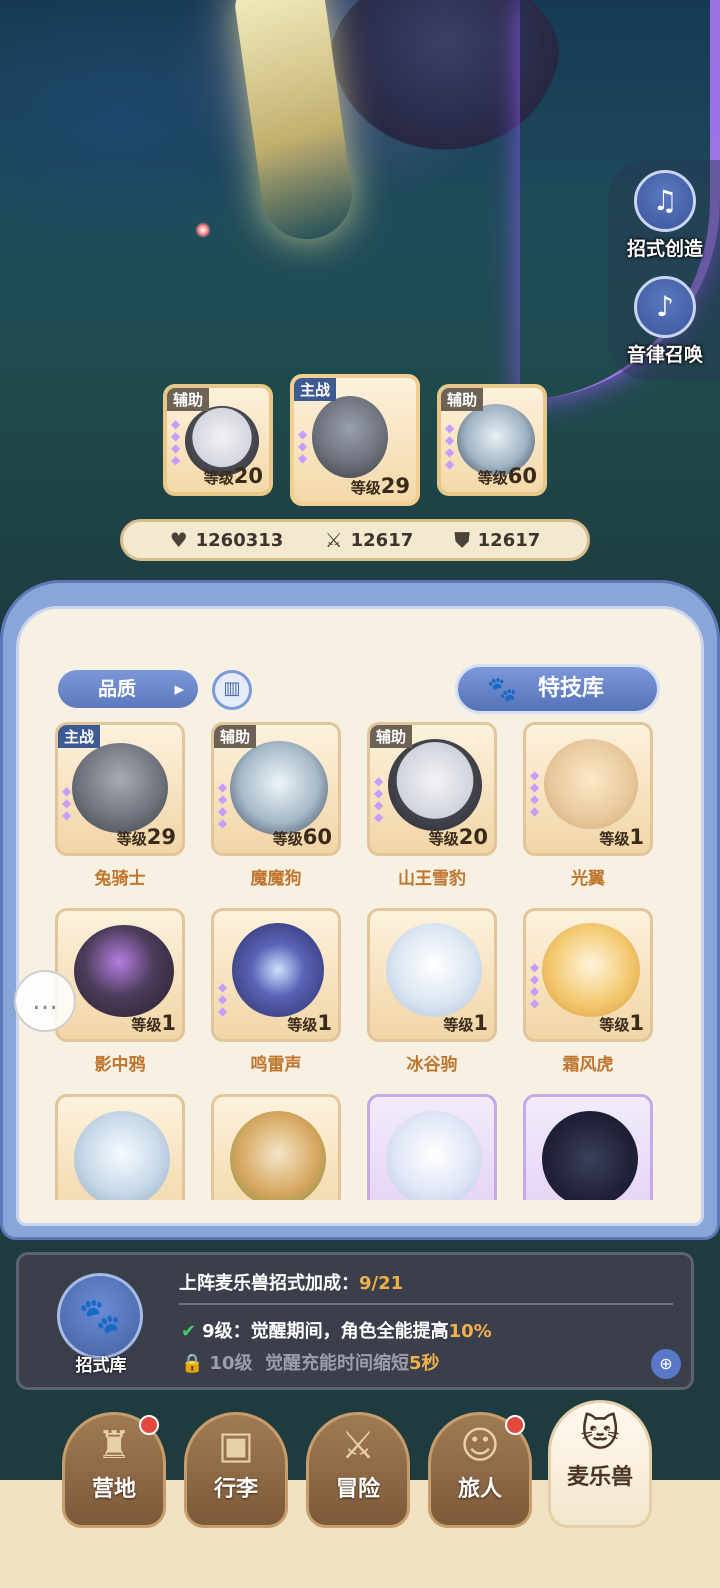  I want to click on bonus-row-locked: 🔒 10级 觉醒充能时间缩短5秒, so click(310, 1363).